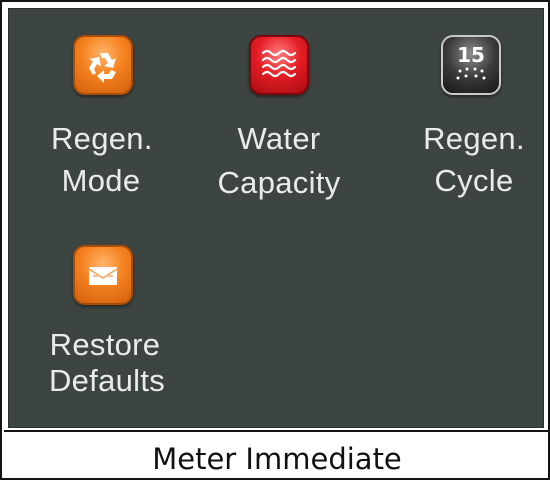 Image resolution: width=550 pixels, height=482 pixels. What do you see at coordinates (474, 180) in the screenshot?
I see `regen-cycle-label-line2: Cycle` at bounding box center [474, 180].